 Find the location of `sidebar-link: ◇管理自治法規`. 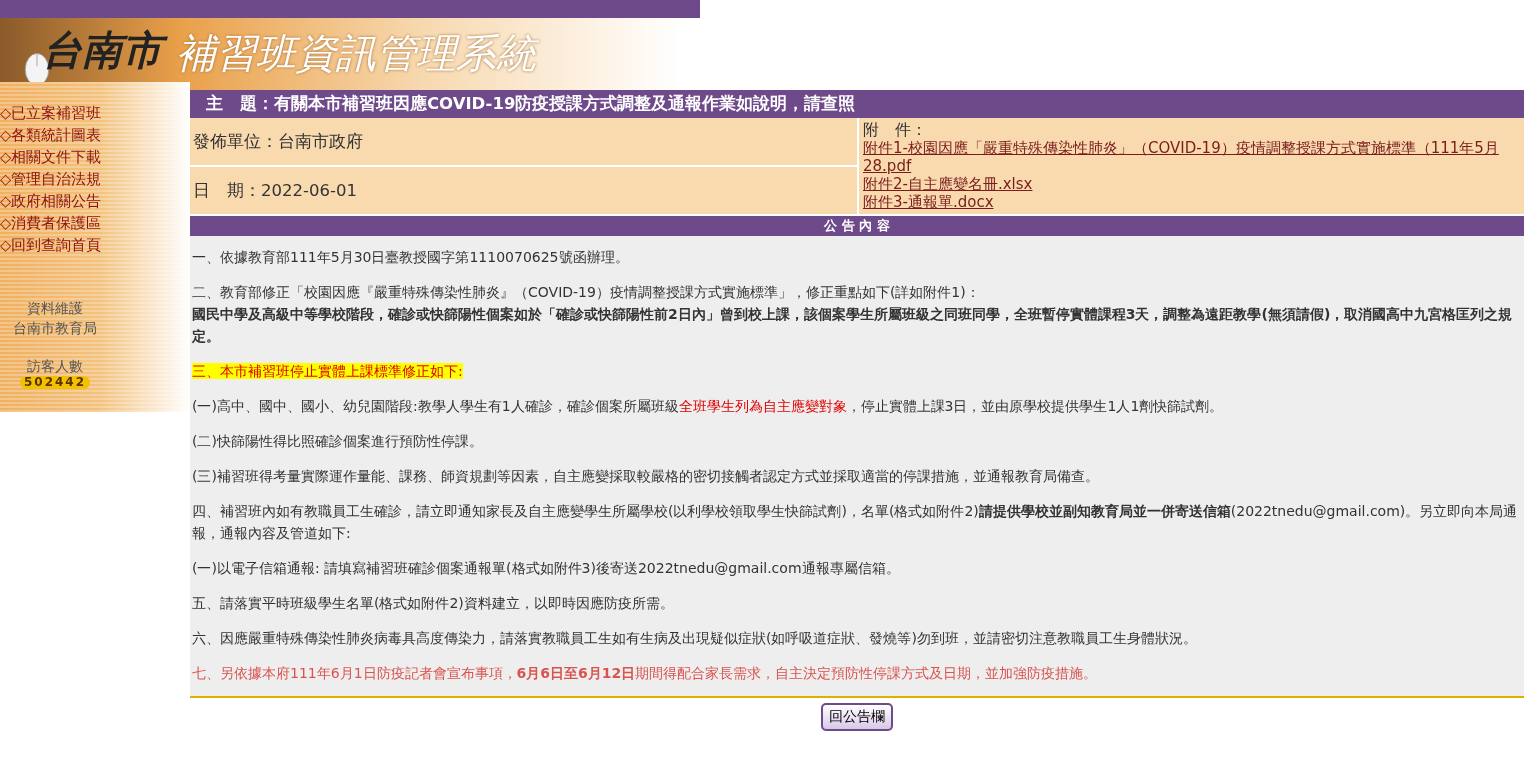

sidebar-link: ◇管理自治法規 is located at coordinates (51, 179).